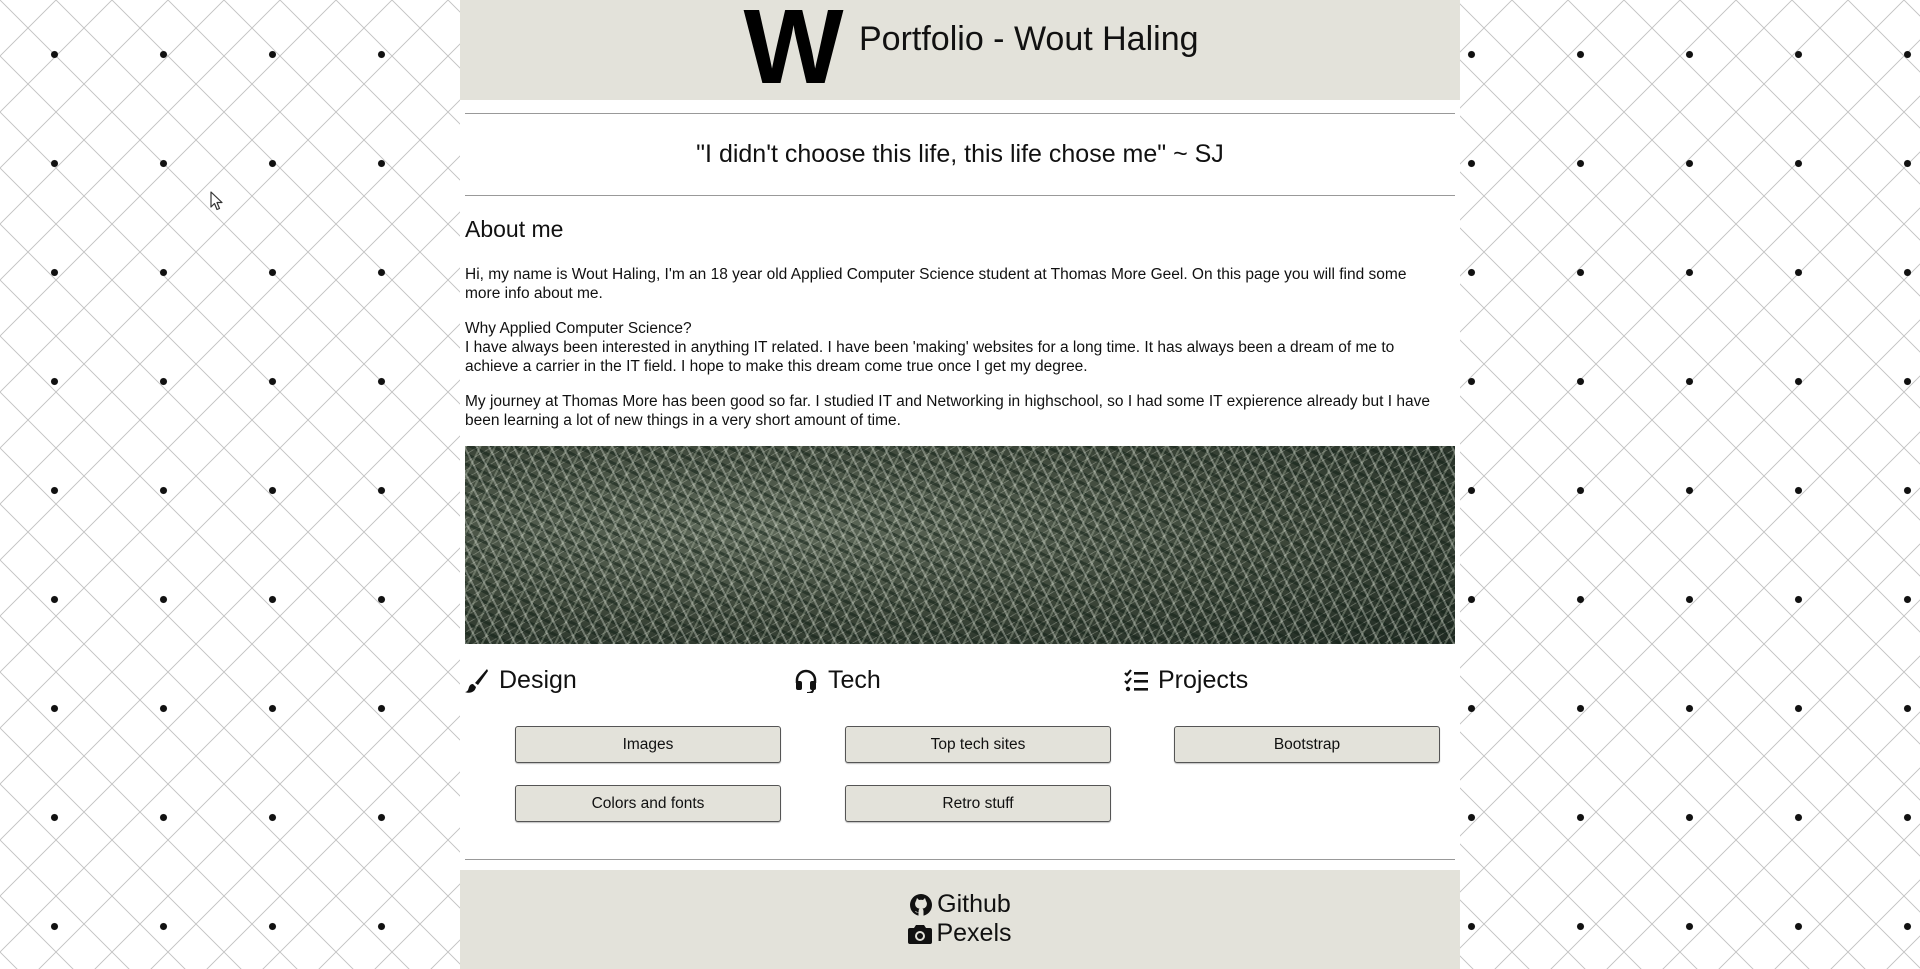 This screenshot has height=969, width=1920. What do you see at coordinates (978, 744) in the screenshot?
I see `top-tech-sites-button: Top tech sites` at bounding box center [978, 744].